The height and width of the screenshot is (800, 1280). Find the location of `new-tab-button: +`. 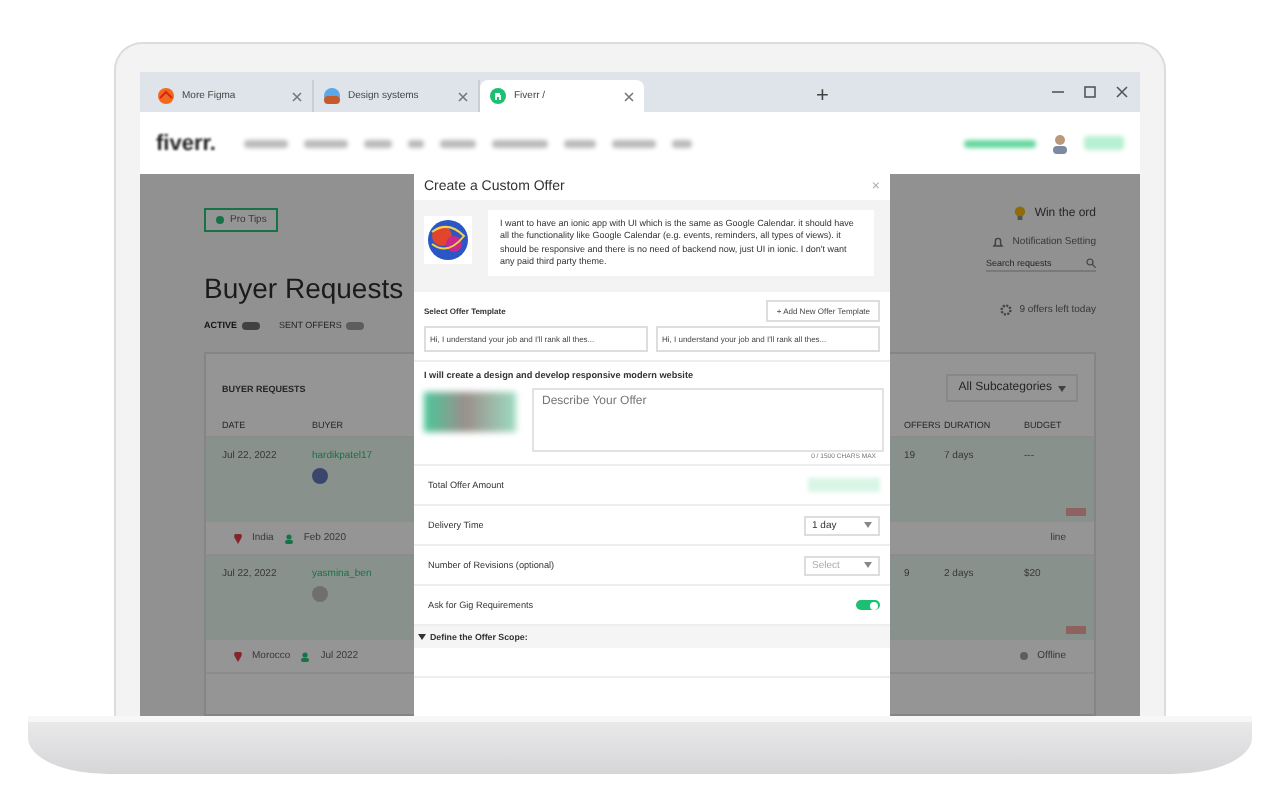

new-tab-button: + is located at coordinates (822, 96).